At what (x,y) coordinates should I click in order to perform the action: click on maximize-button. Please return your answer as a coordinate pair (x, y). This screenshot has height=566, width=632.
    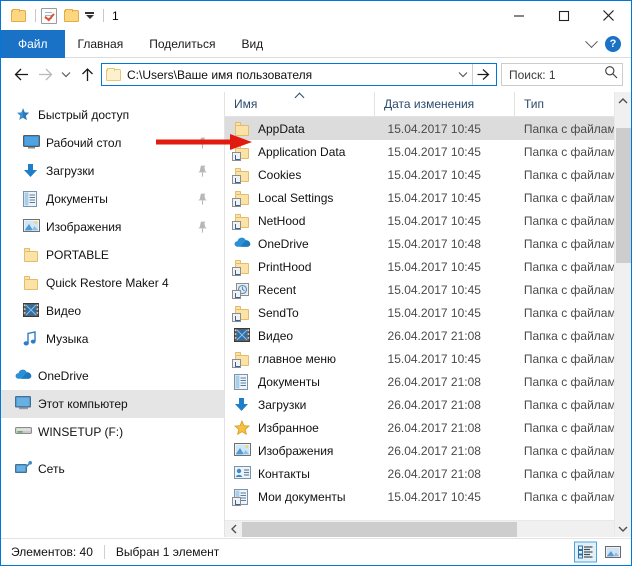
    Looking at the image, I should click on (563, 15).